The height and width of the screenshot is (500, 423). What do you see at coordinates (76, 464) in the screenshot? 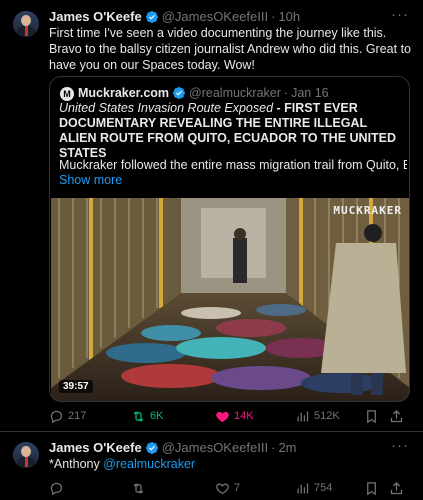
I see `tweet-text-prefix: *Anthony` at bounding box center [76, 464].